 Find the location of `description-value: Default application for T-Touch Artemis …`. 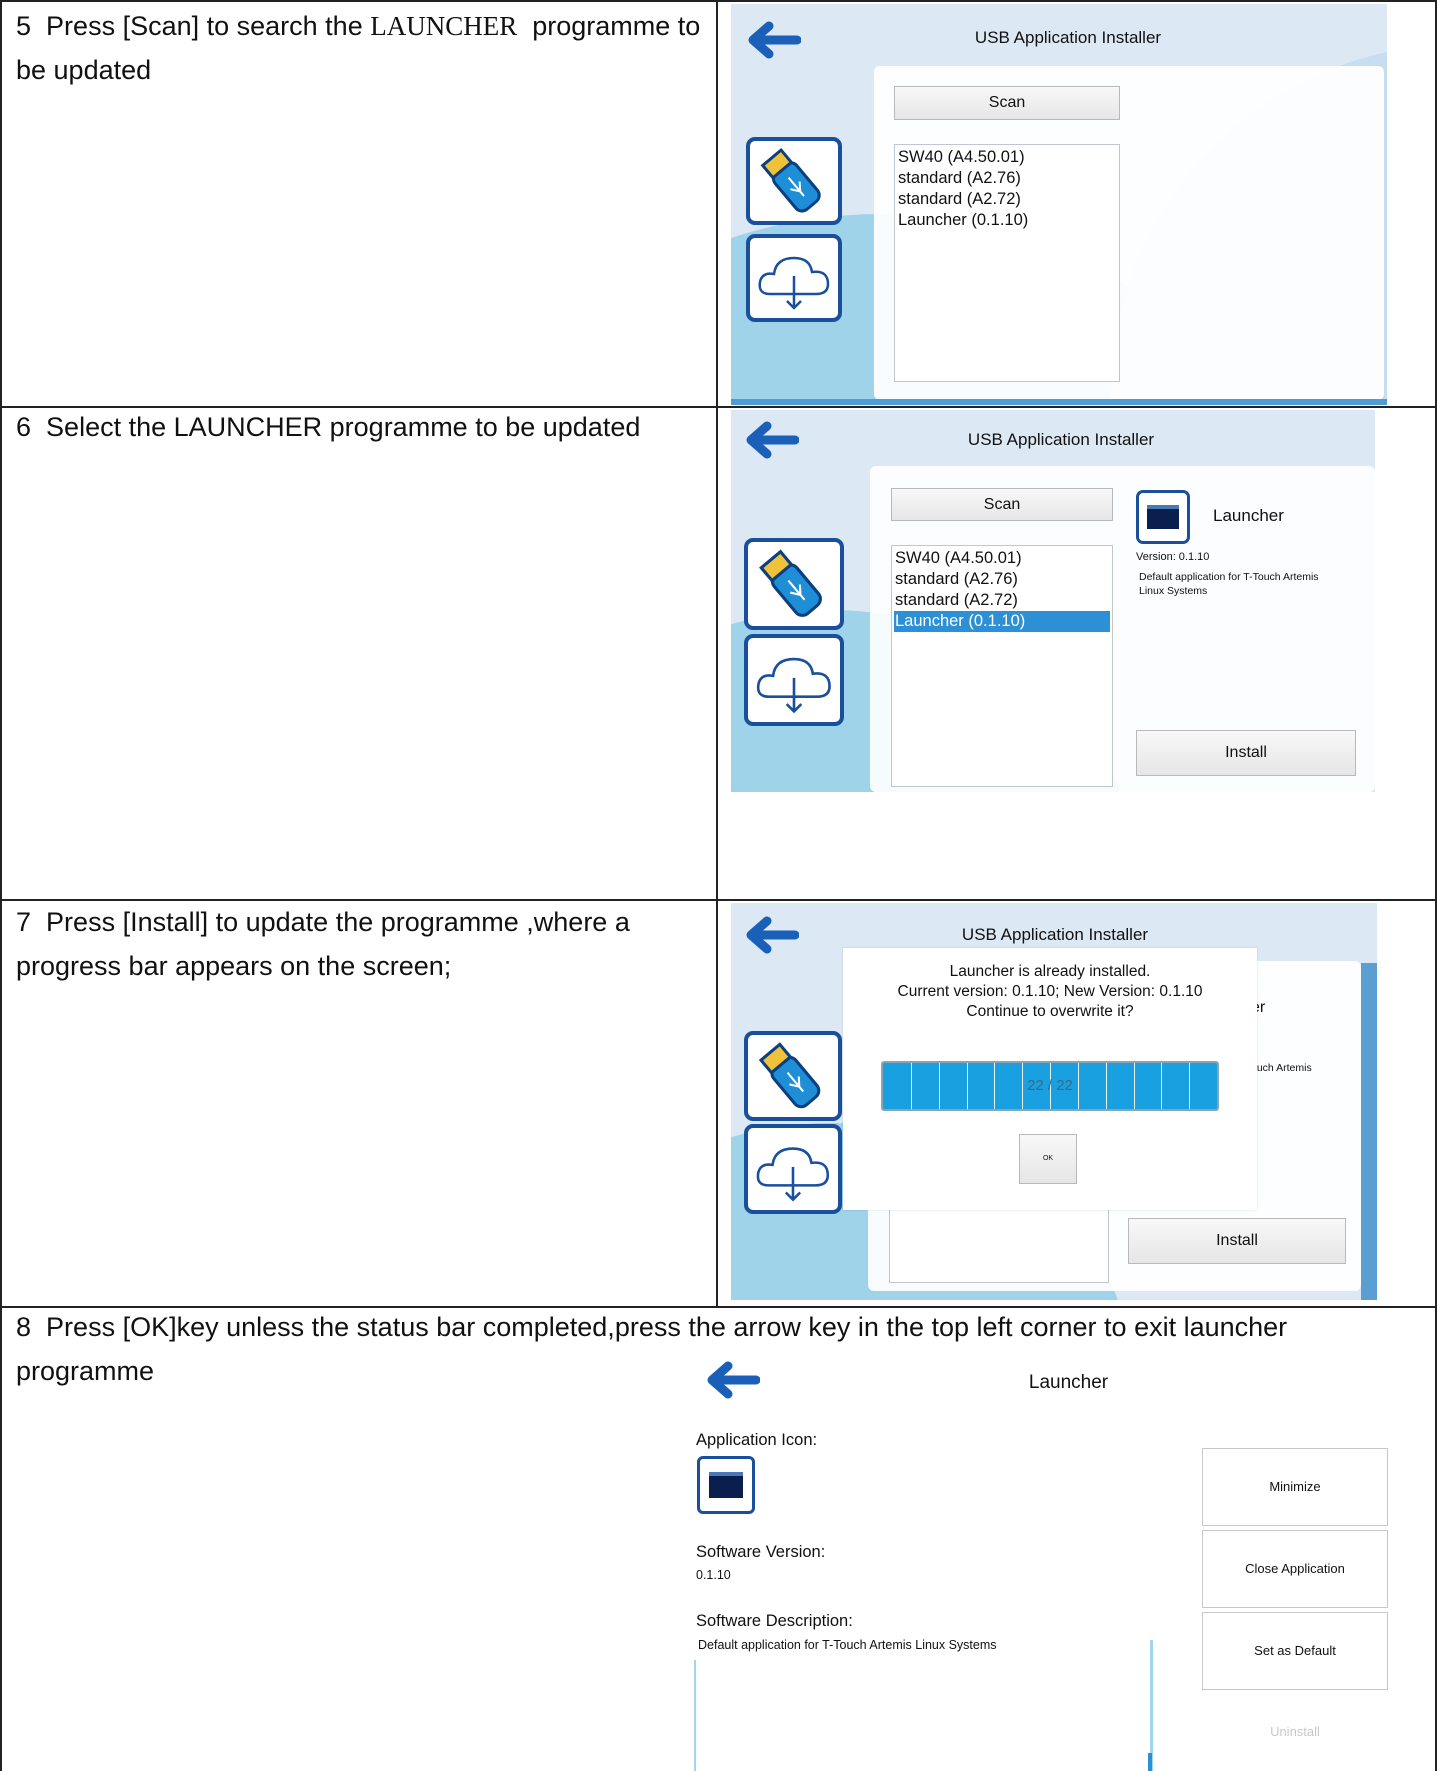

description-value: Default application for T-Touch Artemis … is located at coordinates (847, 1645).